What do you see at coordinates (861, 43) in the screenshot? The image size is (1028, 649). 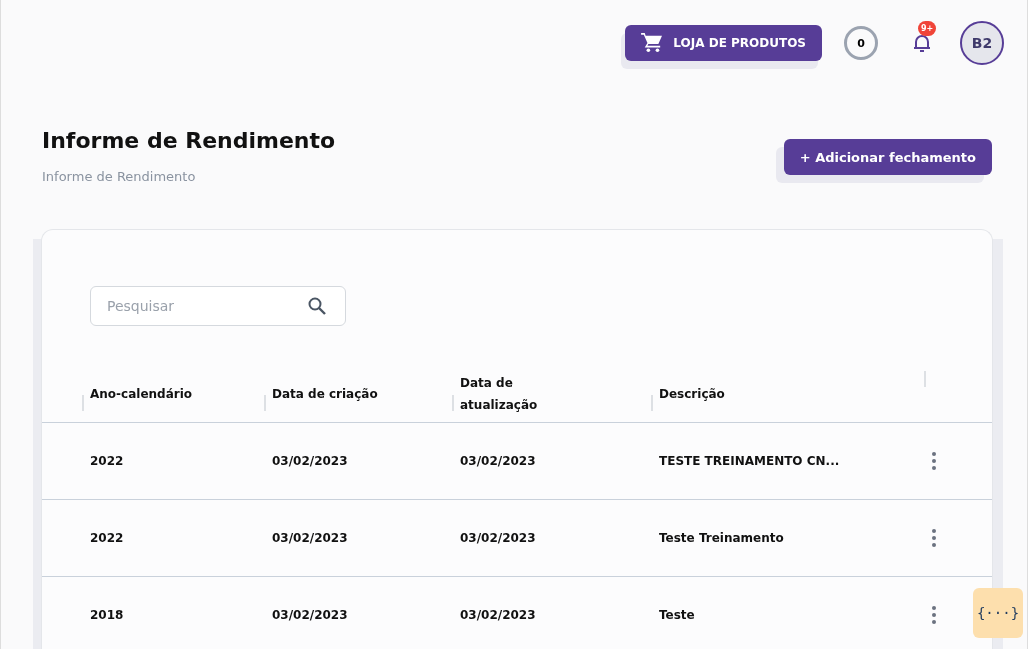 I see `counter: 0` at bounding box center [861, 43].